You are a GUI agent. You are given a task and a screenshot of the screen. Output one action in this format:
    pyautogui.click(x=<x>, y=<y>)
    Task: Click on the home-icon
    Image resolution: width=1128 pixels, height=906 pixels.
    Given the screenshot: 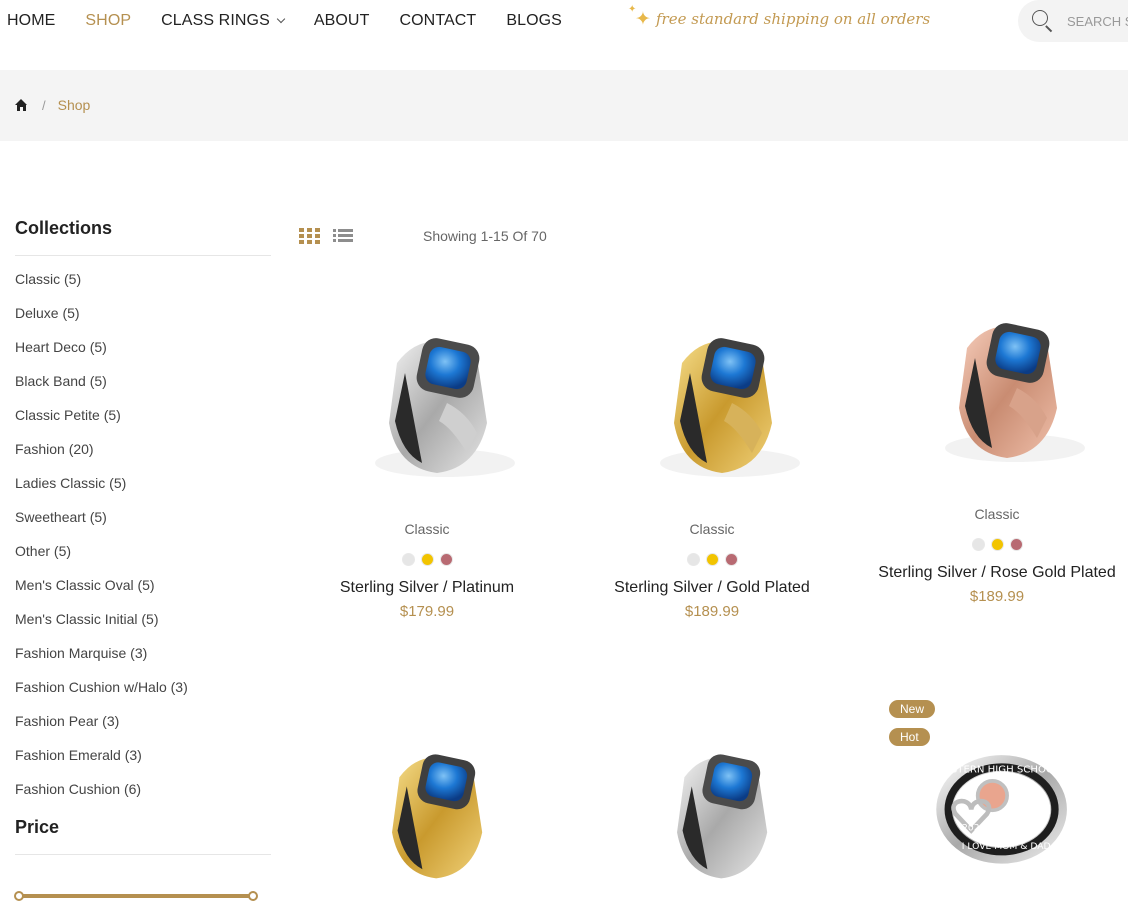 What is the action you would take?
    pyautogui.click(x=21, y=105)
    